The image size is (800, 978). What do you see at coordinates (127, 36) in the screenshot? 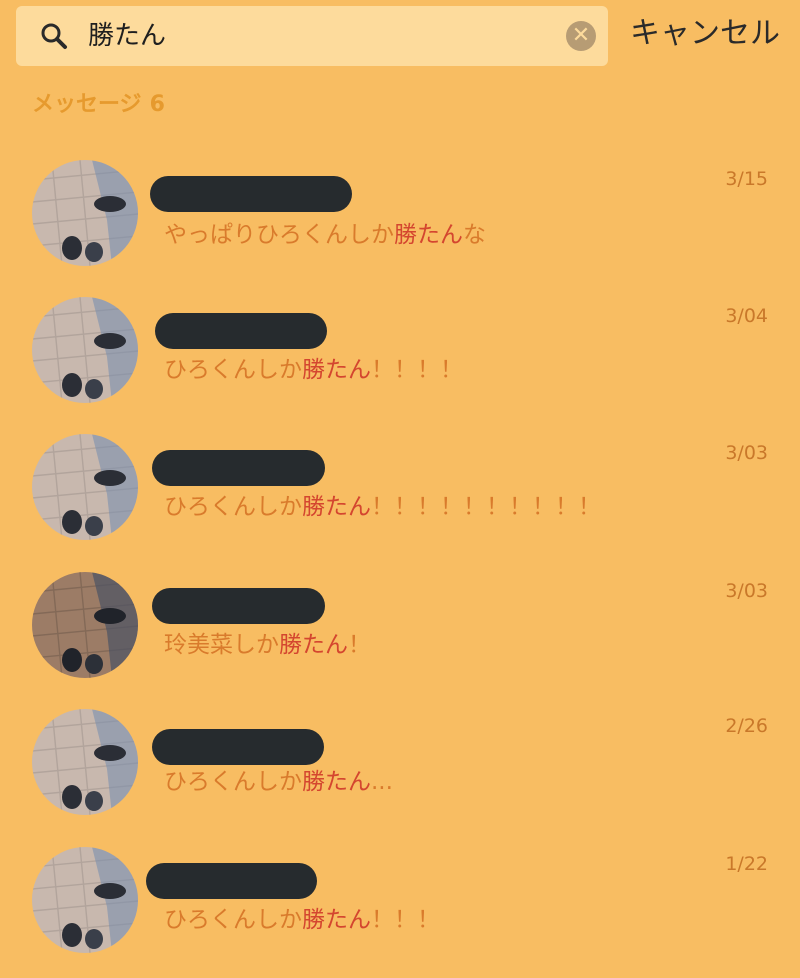
I see `search-input: 勝たん` at bounding box center [127, 36].